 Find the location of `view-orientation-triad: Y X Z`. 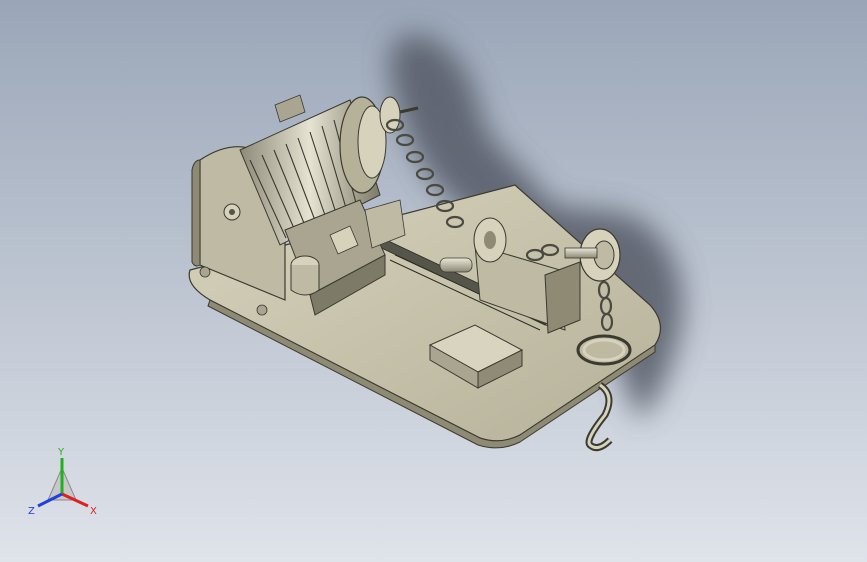

view-orientation-triad: Y X Z is located at coordinates (67, 484).